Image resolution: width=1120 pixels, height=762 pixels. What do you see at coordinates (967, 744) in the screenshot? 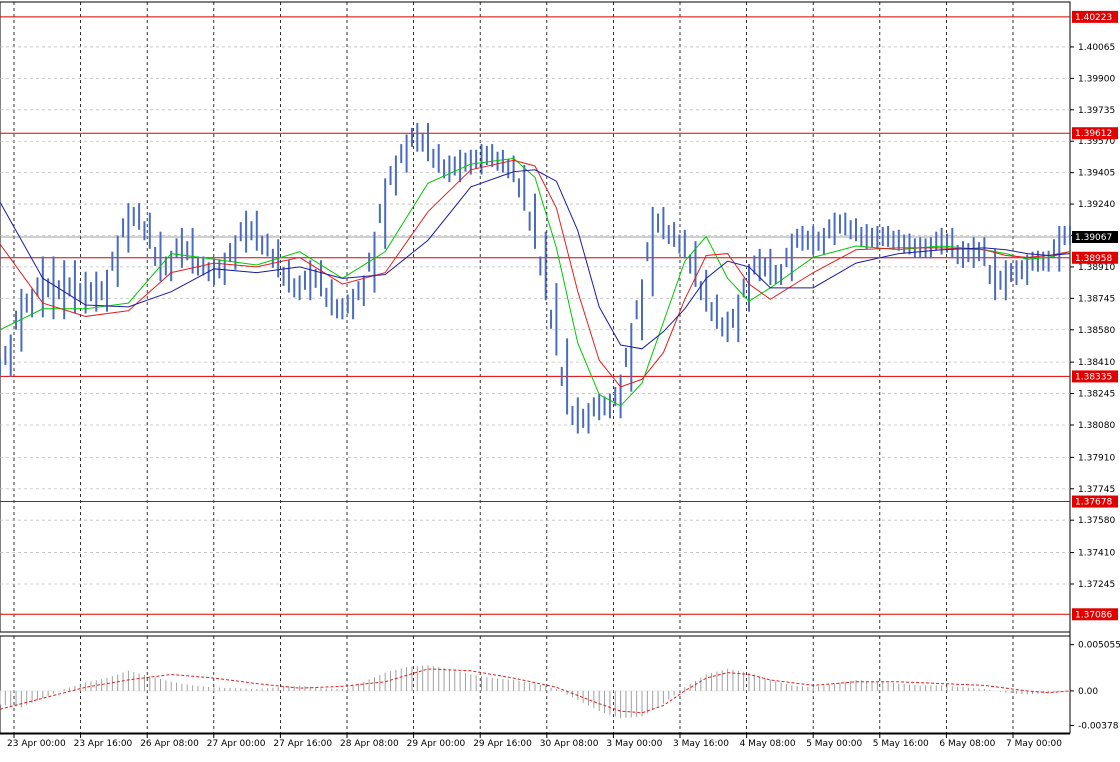
I see `x-tick-label: 6 May 08:00` at bounding box center [967, 744].